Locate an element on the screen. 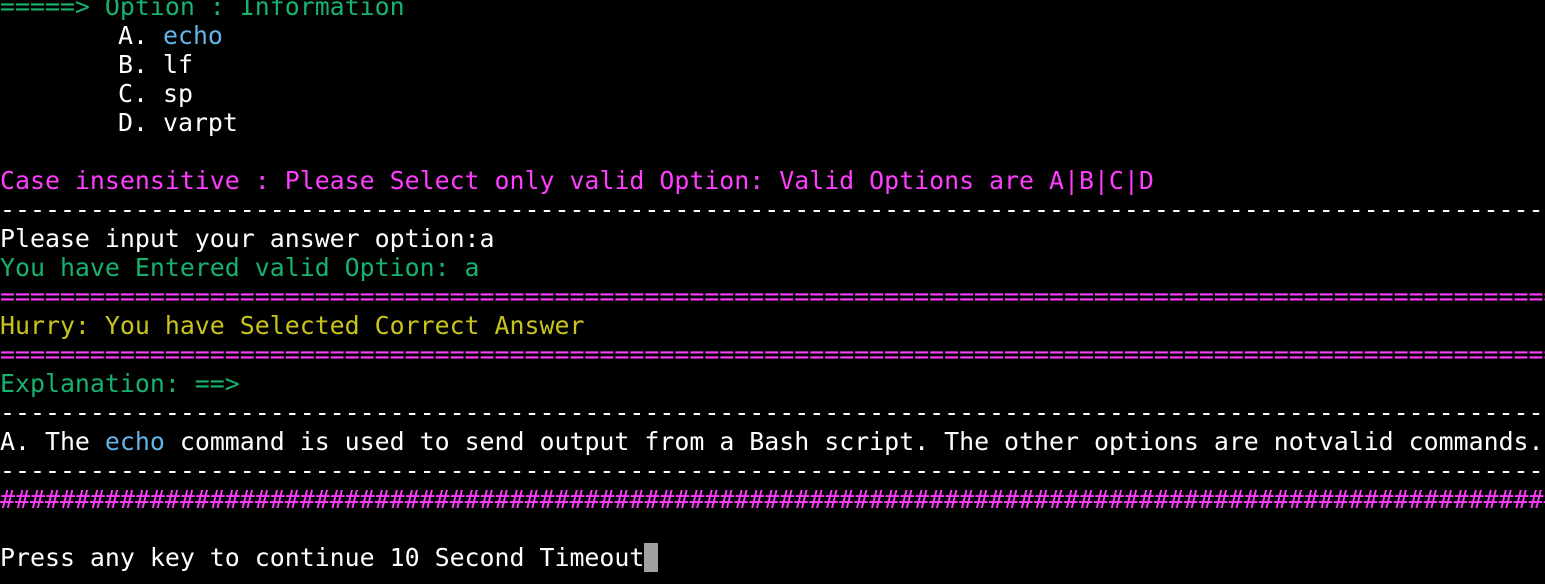  option-a-text: echo is located at coordinates (192, 35).